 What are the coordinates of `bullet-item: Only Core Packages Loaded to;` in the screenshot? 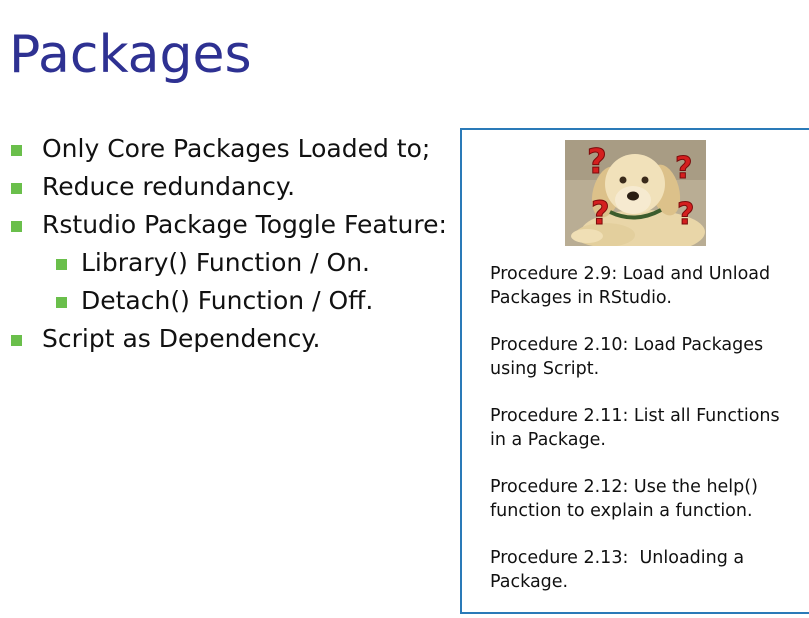 It's located at (223, 149).